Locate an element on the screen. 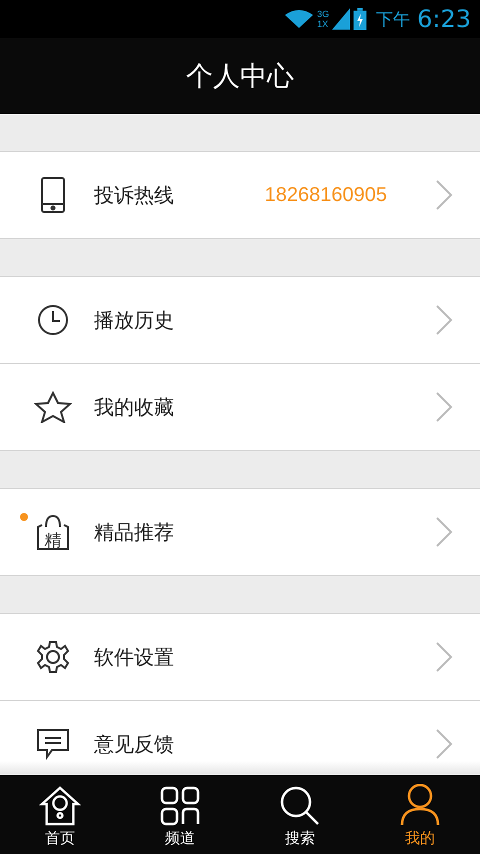 The height and width of the screenshot is (854, 480). phone-icon is located at coordinates (53, 195).